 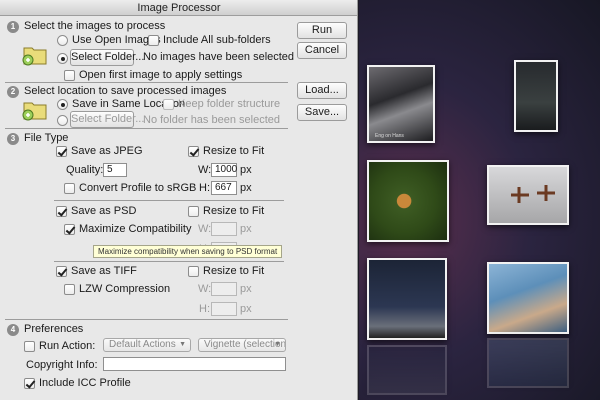 What do you see at coordinates (211, 120) in the screenshot?
I see `no-folder-status: No folder has been selected` at bounding box center [211, 120].